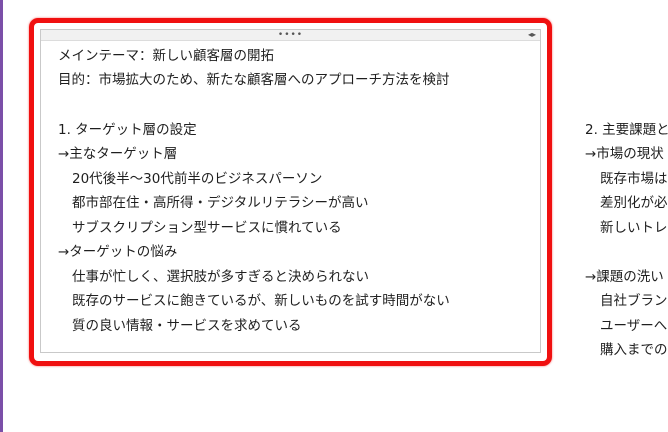  Describe the element at coordinates (207, 228) in the screenshot. I see `bullet-subscription: サブスクリプション型サービスに慣れている` at that location.